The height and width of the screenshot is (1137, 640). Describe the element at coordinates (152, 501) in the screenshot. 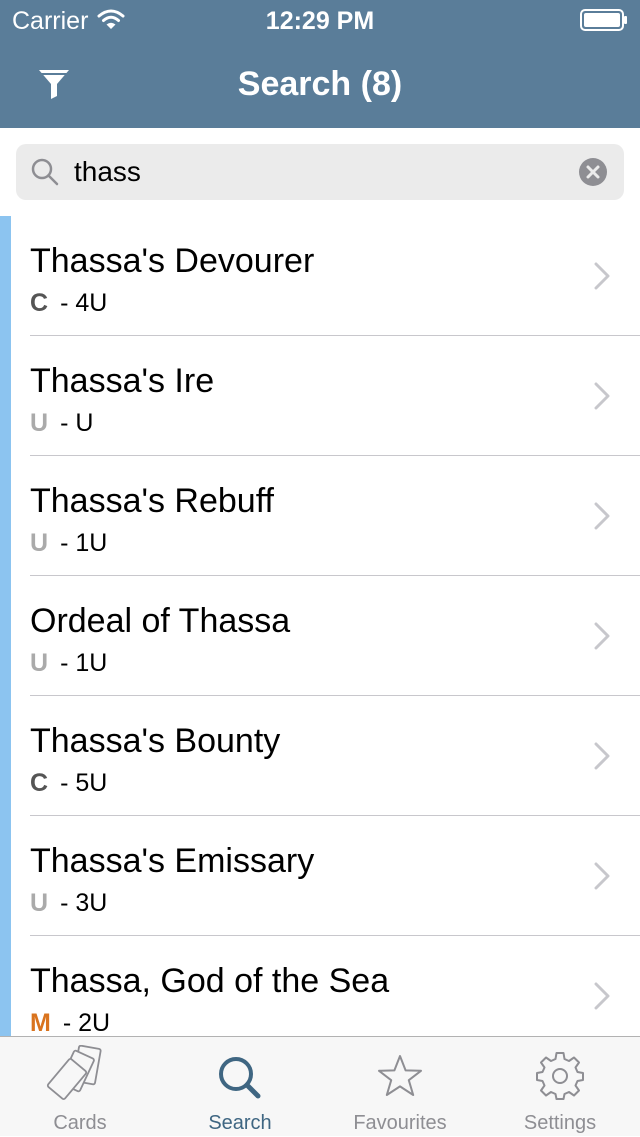

I see `card-name: Thassa's Rebuff` at that location.